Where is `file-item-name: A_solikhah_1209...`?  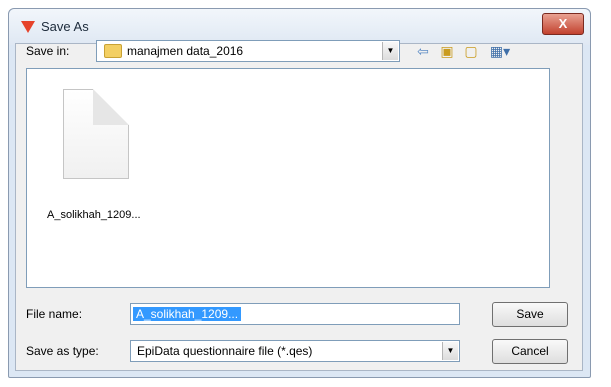 file-item-name: A_solikhah_1209... is located at coordinates (94, 215).